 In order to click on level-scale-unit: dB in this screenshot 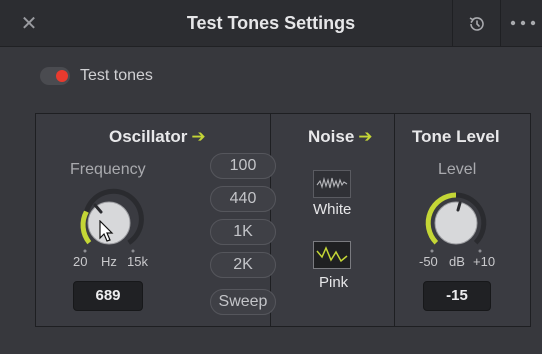, I will do `click(457, 261)`.